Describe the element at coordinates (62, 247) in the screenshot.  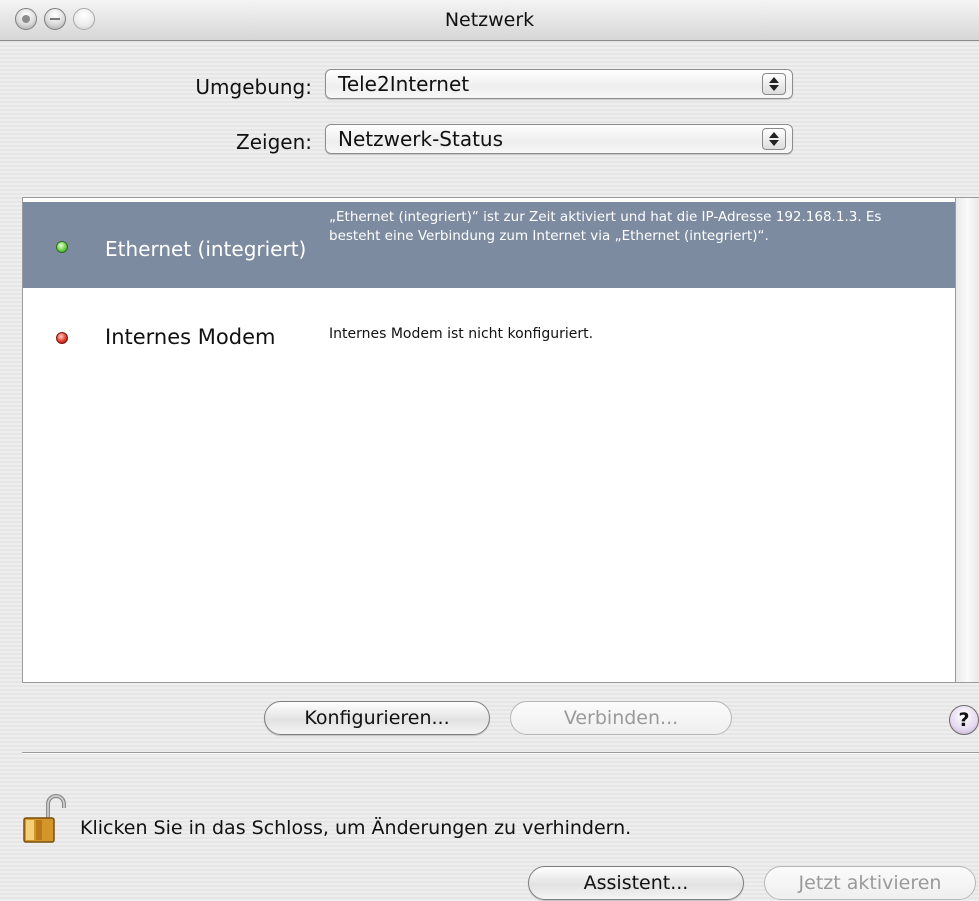
I see `status-green-icon` at that location.